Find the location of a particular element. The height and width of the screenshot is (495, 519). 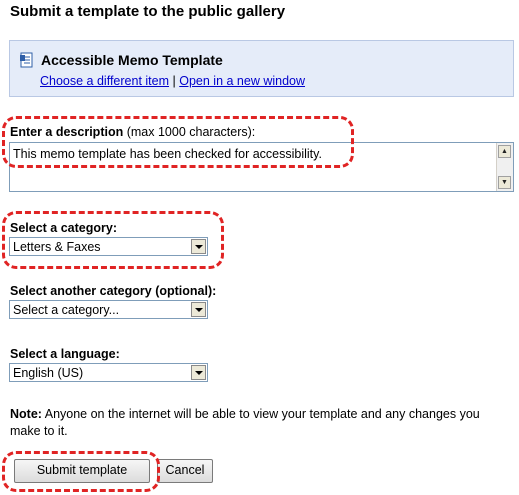

cancel-button: Cancel is located at coordinates (185, 471).